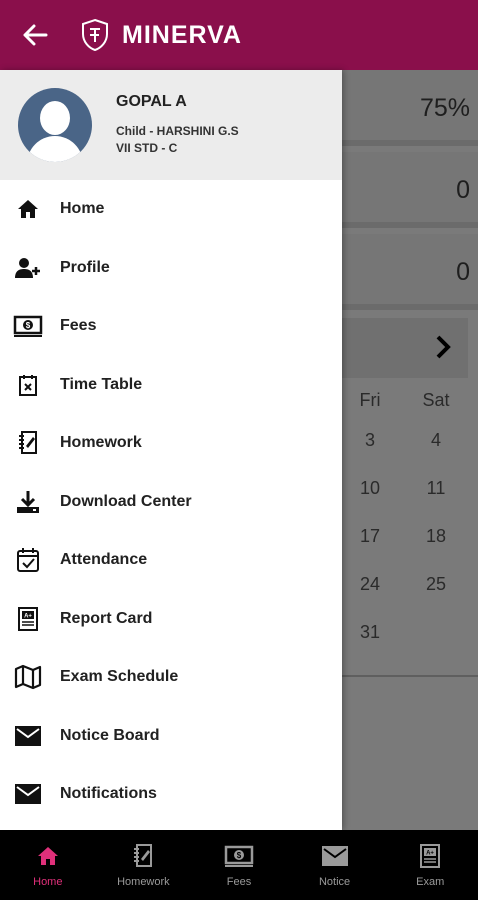 This screenshot has width=478, height=900. What do you see at coordinates (430, 882) in the screenshot?
I see `nav-label: Exam` at bounding box center [430, 882].